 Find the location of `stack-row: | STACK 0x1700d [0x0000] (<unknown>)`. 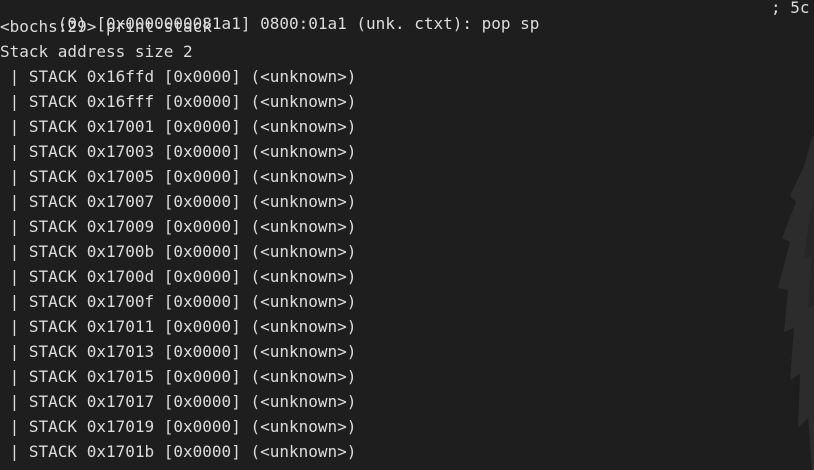

stack-row: | STACK 0x1700d [0x0000] (<unknown>) is located at coordinates (178, 276).